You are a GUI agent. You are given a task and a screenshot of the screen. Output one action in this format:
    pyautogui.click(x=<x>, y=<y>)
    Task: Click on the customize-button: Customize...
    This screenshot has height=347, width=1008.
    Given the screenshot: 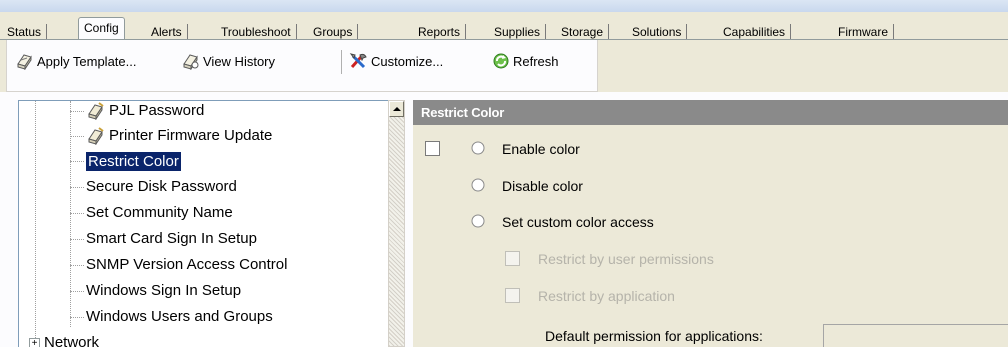 What is the action you would take?
    pyautogui.click(x=396, y=61)
    